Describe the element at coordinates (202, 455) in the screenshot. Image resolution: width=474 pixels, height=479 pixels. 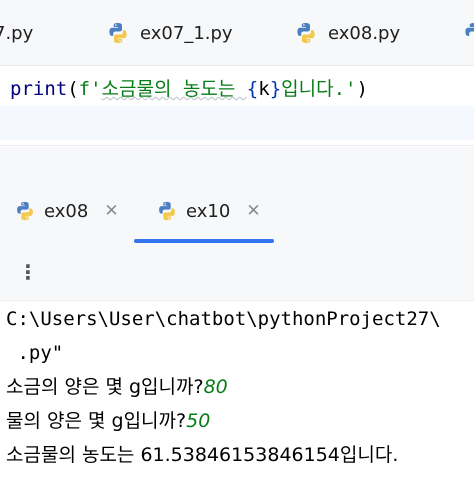
I see `console-result-line: 소금물의 농도는 61.53846153846154입니다.` at that location.